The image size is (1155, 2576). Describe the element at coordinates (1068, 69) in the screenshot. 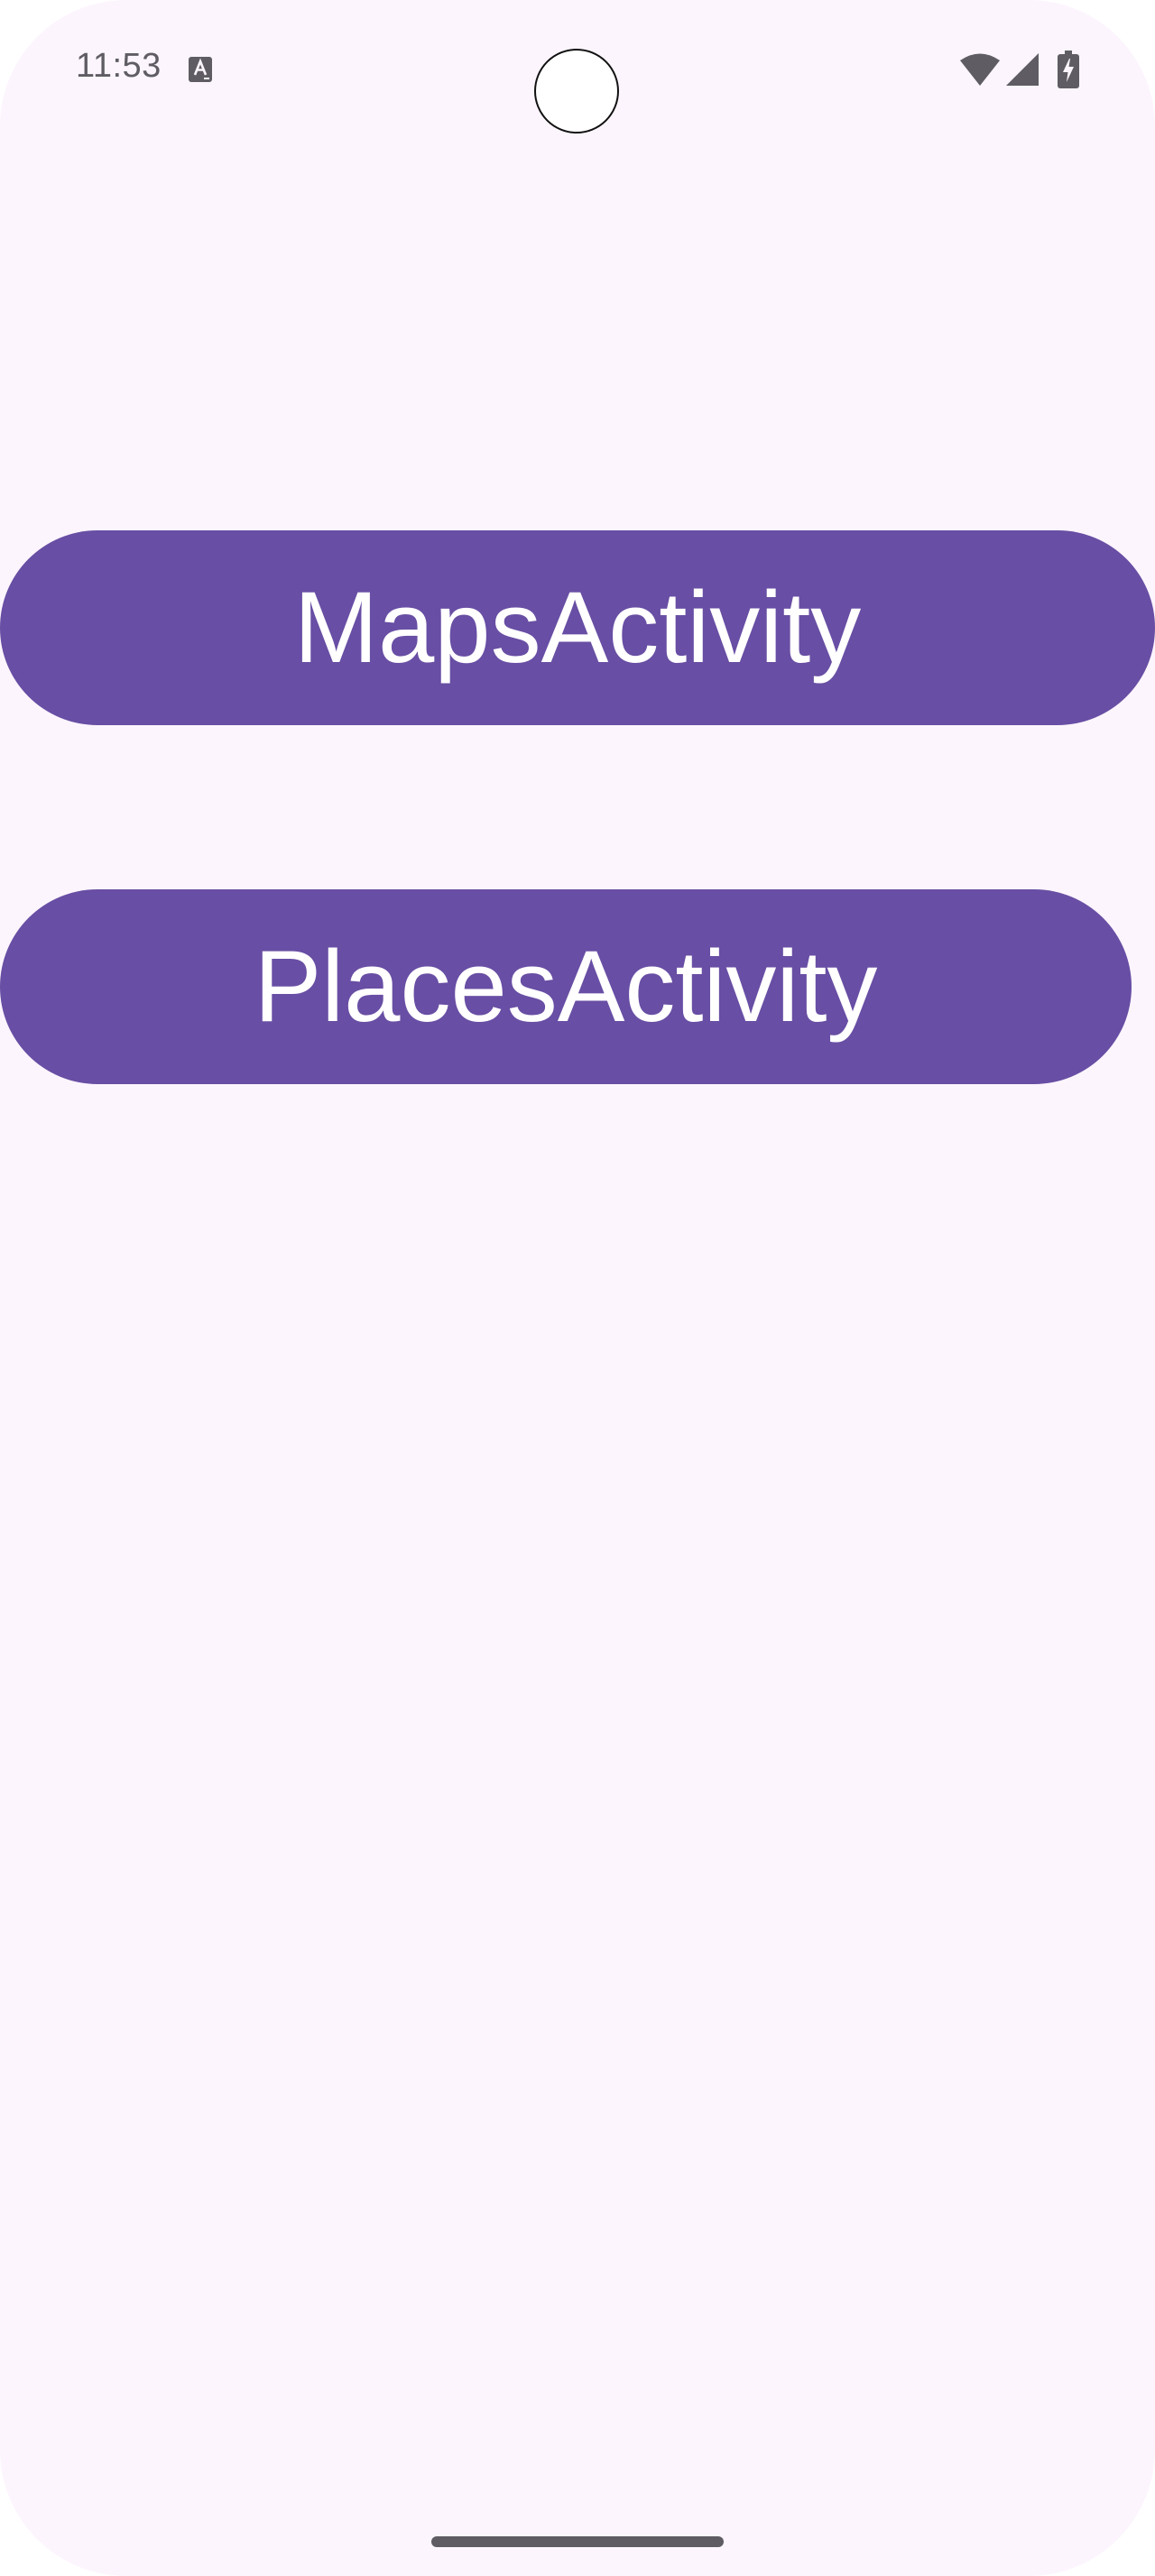

I see `battery-charging-icon` at that location.